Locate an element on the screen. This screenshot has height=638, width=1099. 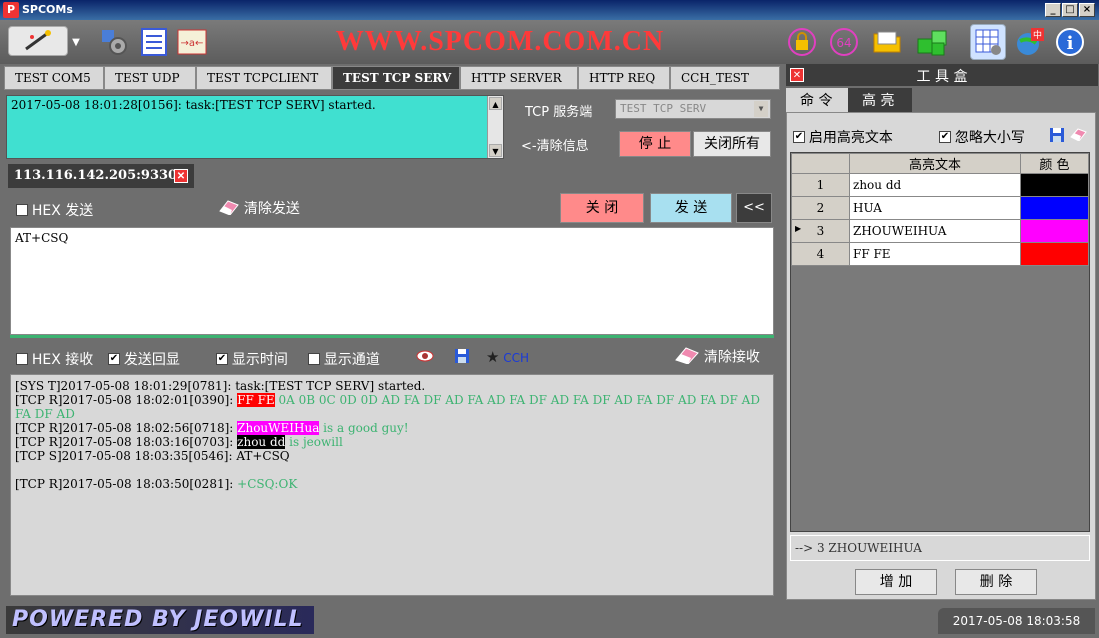
magic-wand-icon is located at coordinates (38, 41).